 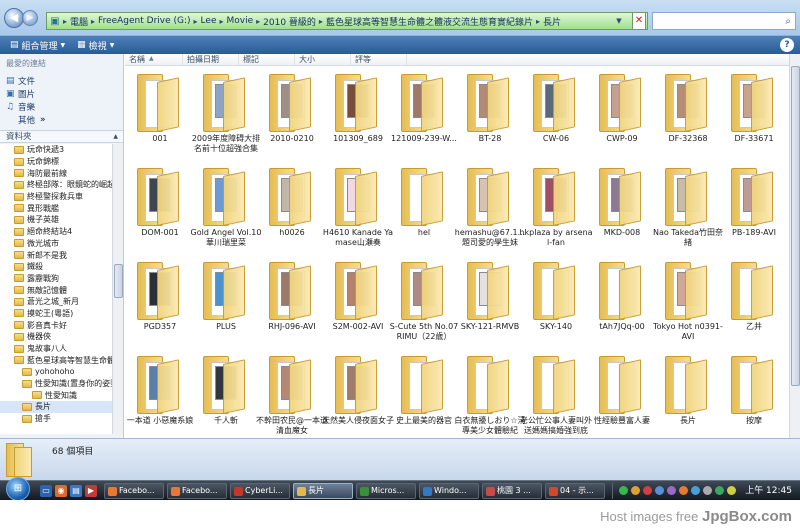 I want to click on tree-item: 機子英雄, so click(x=56, y=220).